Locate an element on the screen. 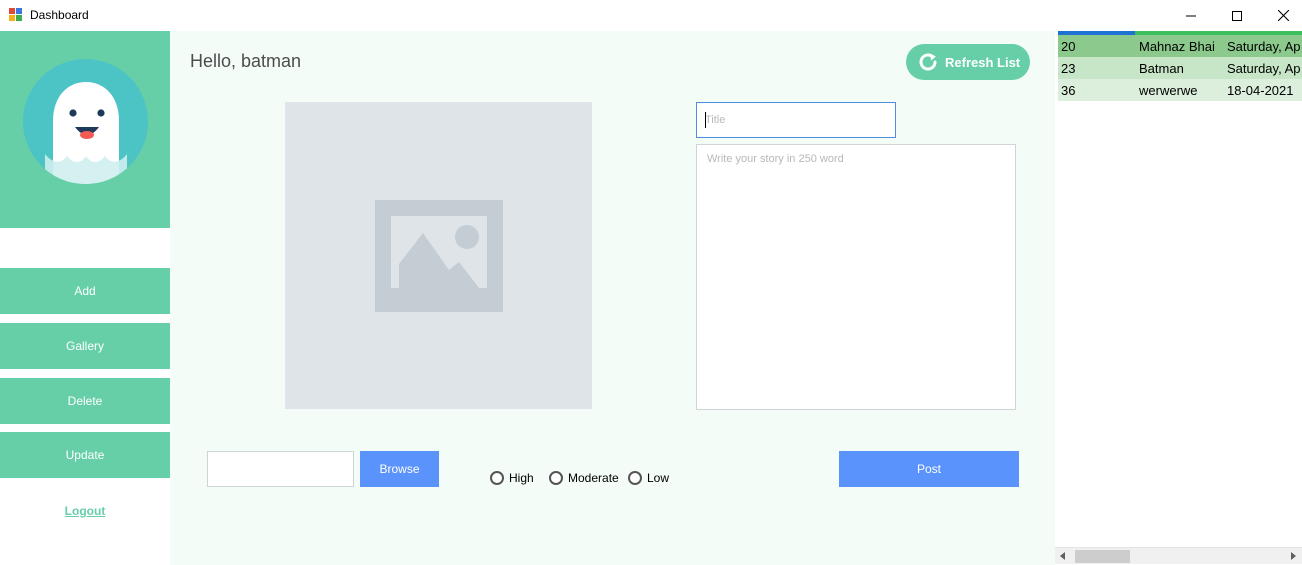  refresh-list-button: Refresh List is located at coordinates (968, 62).